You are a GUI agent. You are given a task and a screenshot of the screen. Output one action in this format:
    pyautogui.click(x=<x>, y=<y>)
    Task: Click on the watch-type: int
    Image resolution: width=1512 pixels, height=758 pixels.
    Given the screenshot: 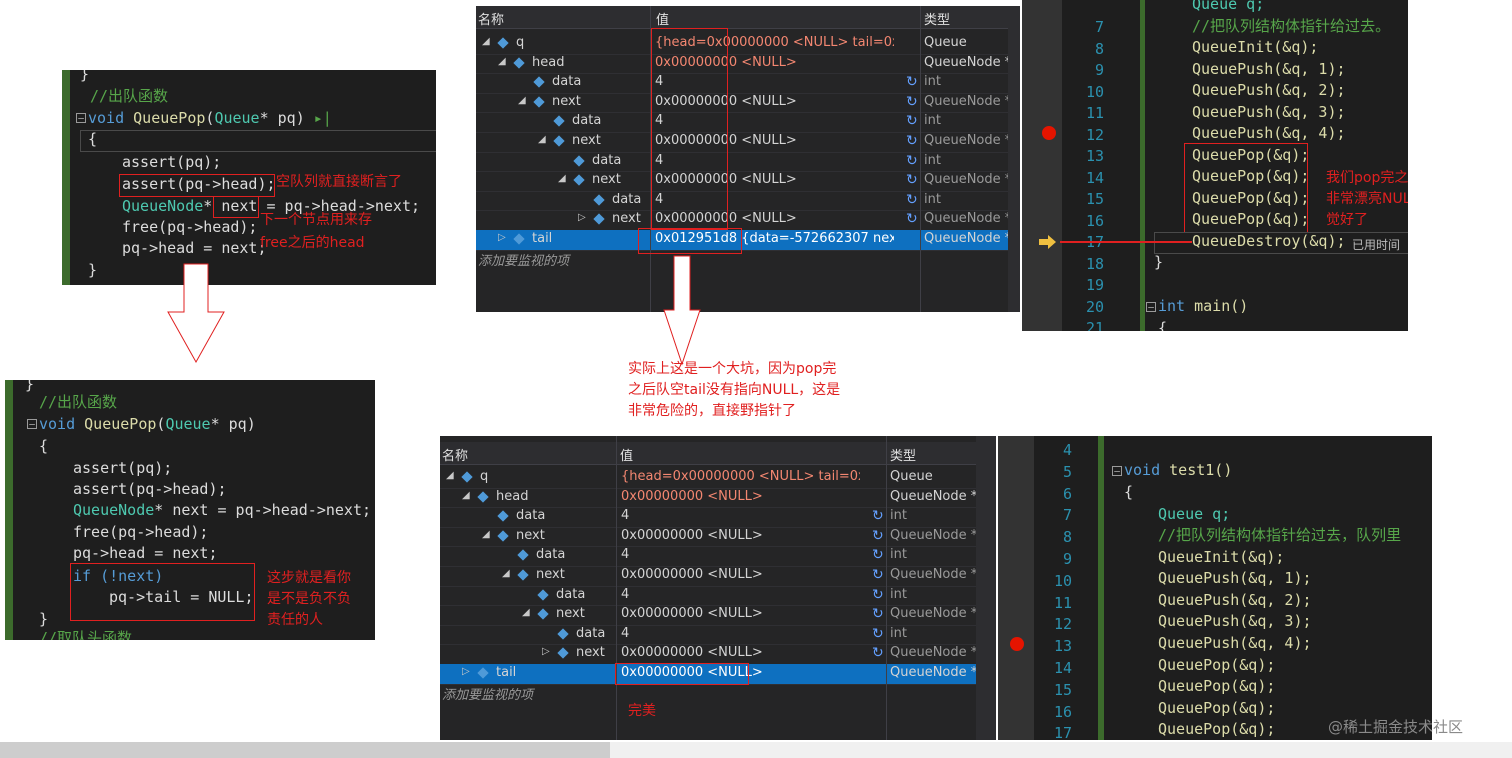 What is the action you would take?
    pyautogui.click(x=932, y=121)
    